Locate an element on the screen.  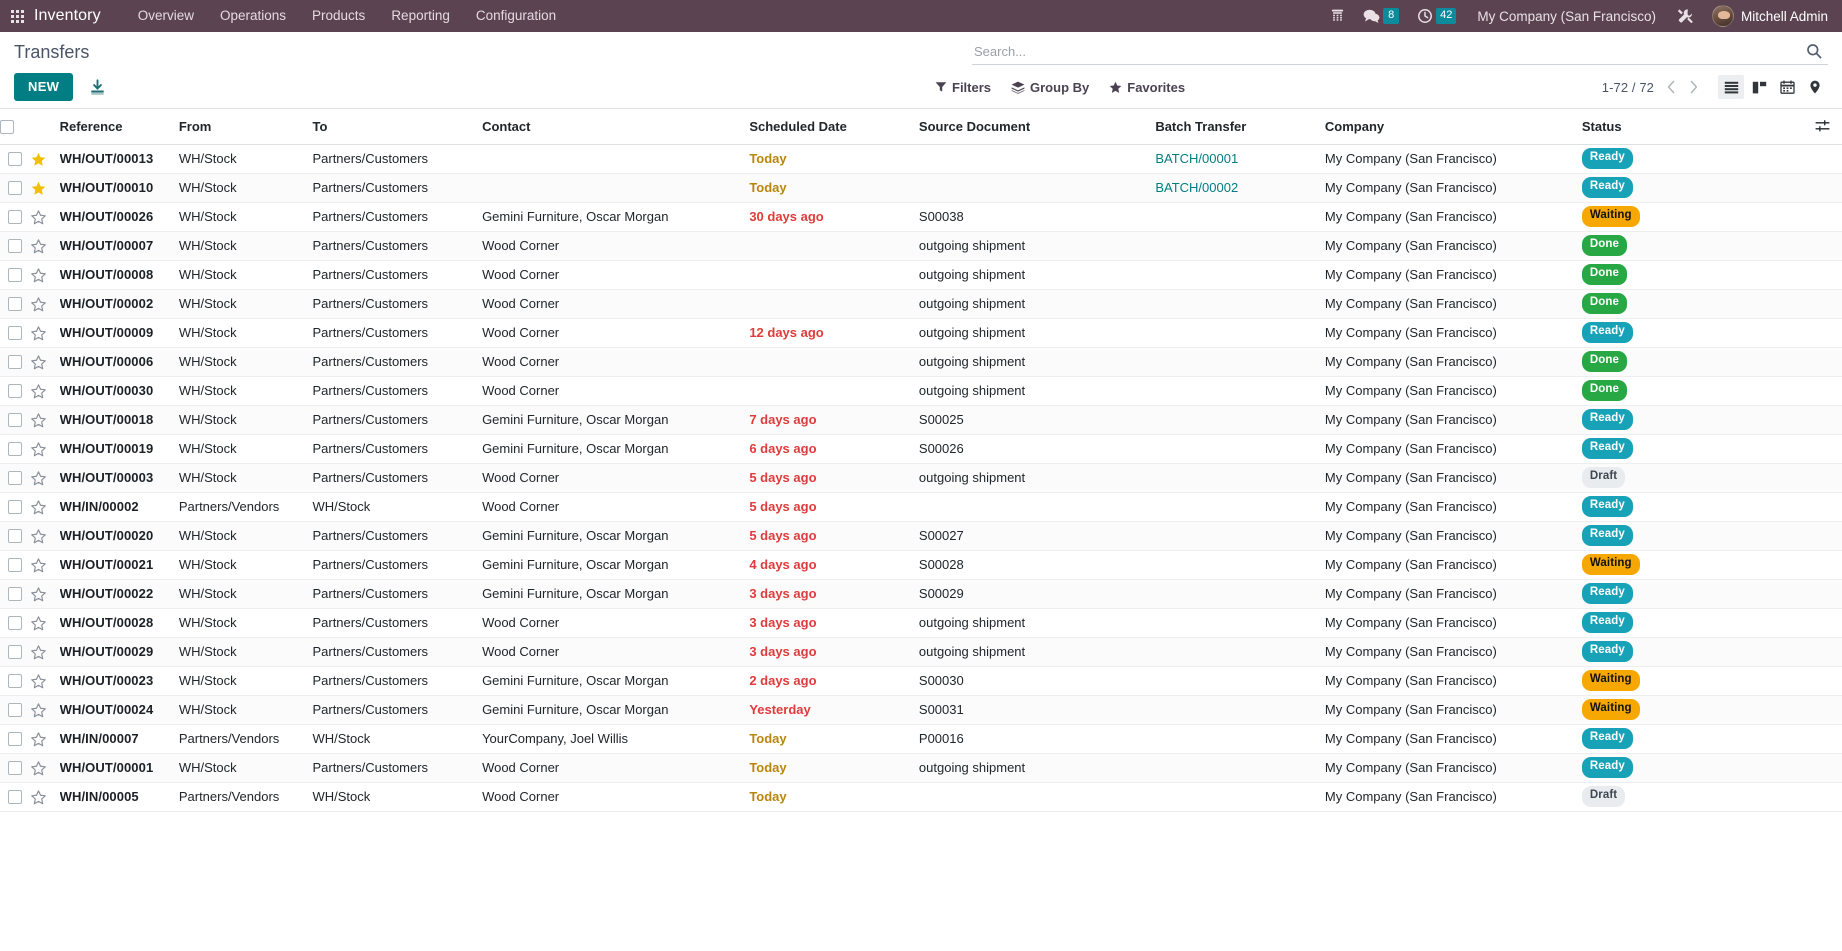
cell-reference: WH/OUT/00003 is located at coordinates (119, 478).